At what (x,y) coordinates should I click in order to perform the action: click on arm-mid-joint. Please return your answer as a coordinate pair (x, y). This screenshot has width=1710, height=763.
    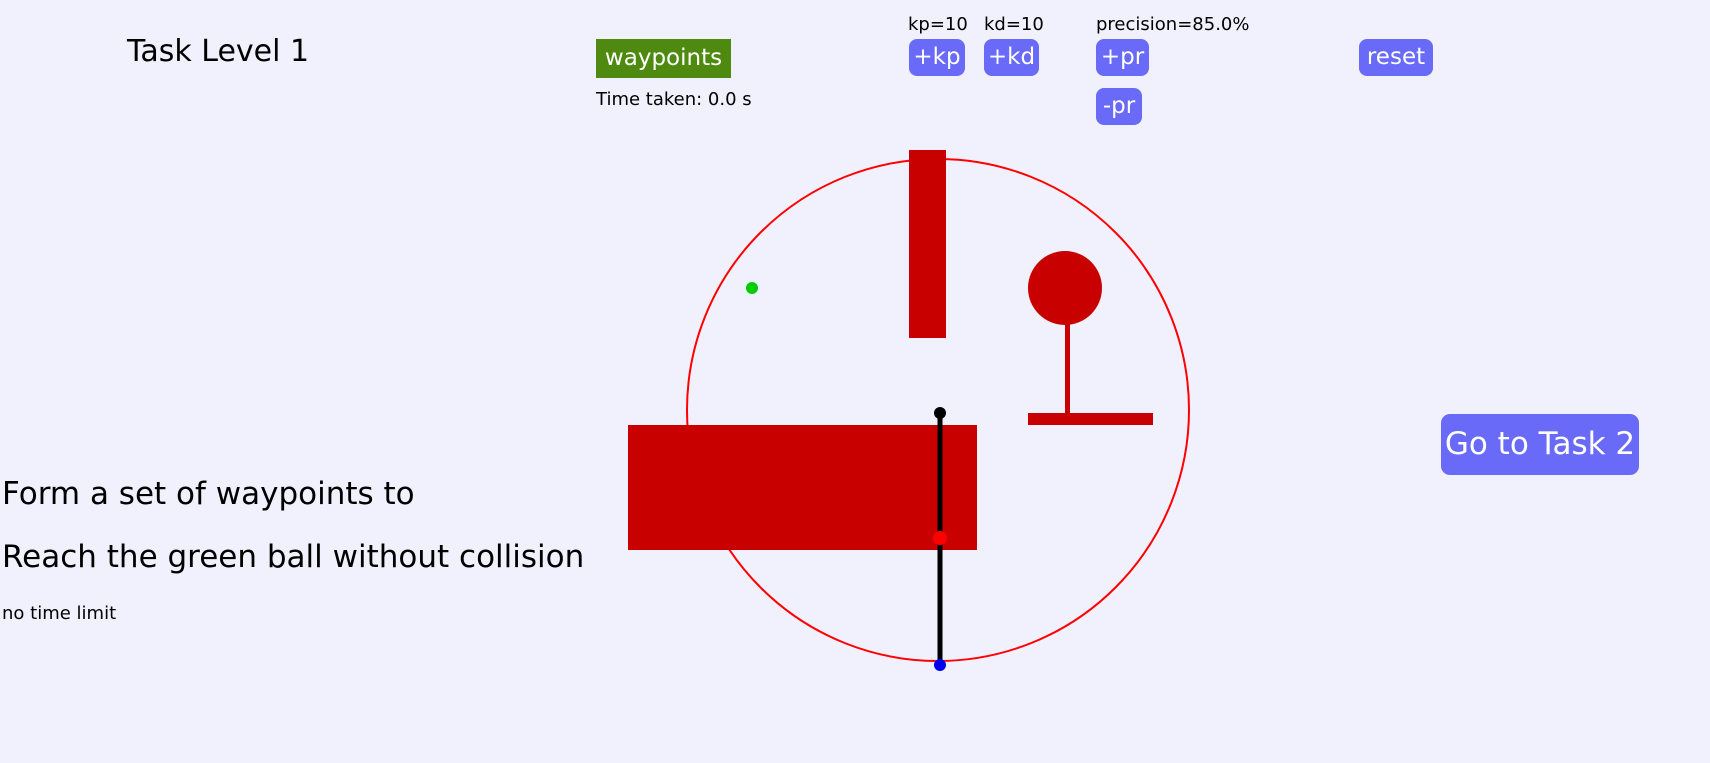
    Looking at the image, I should click on (940, 538).